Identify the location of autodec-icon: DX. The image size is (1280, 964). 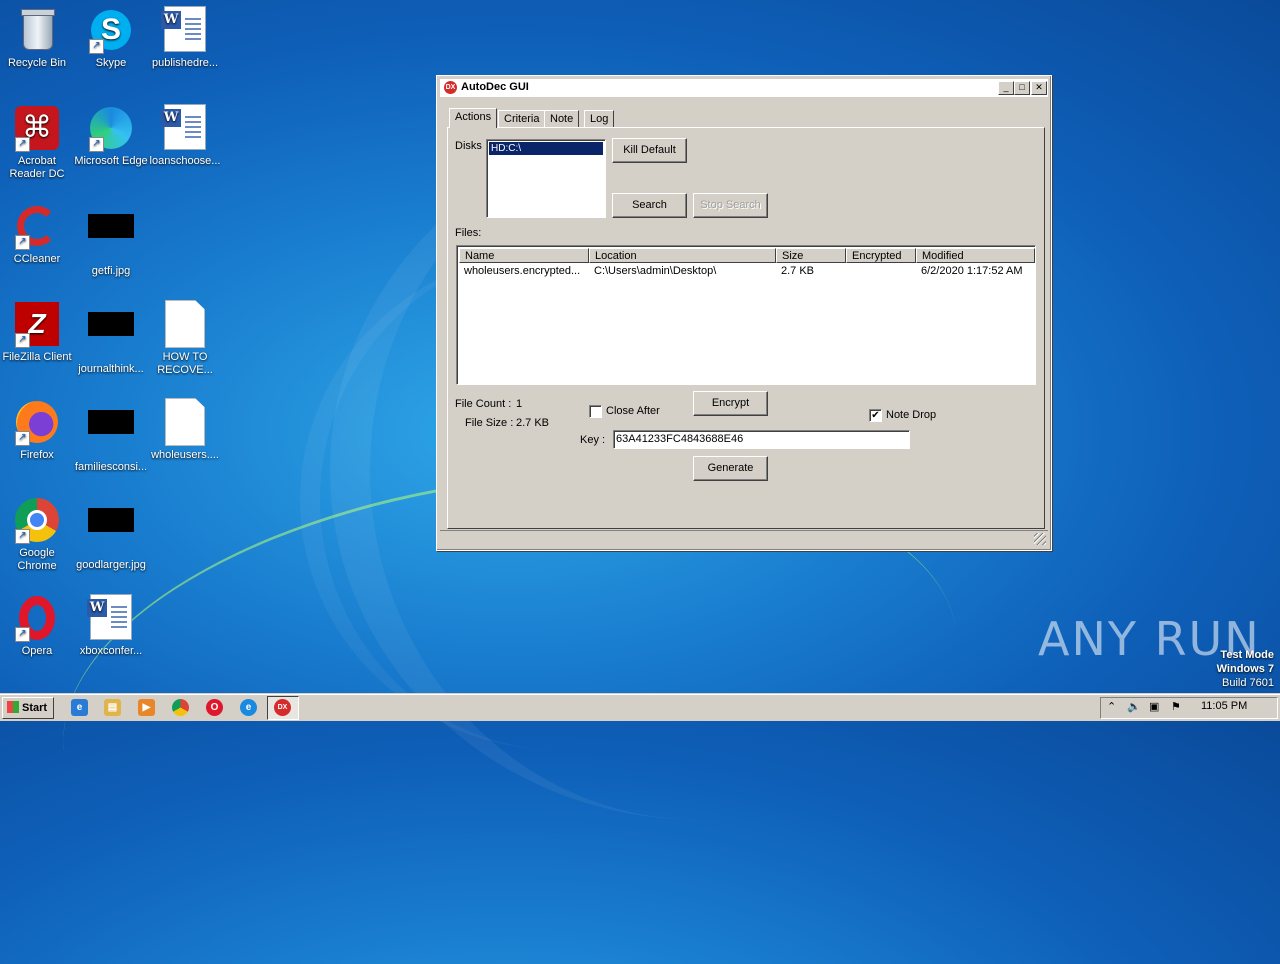
(282, 707).